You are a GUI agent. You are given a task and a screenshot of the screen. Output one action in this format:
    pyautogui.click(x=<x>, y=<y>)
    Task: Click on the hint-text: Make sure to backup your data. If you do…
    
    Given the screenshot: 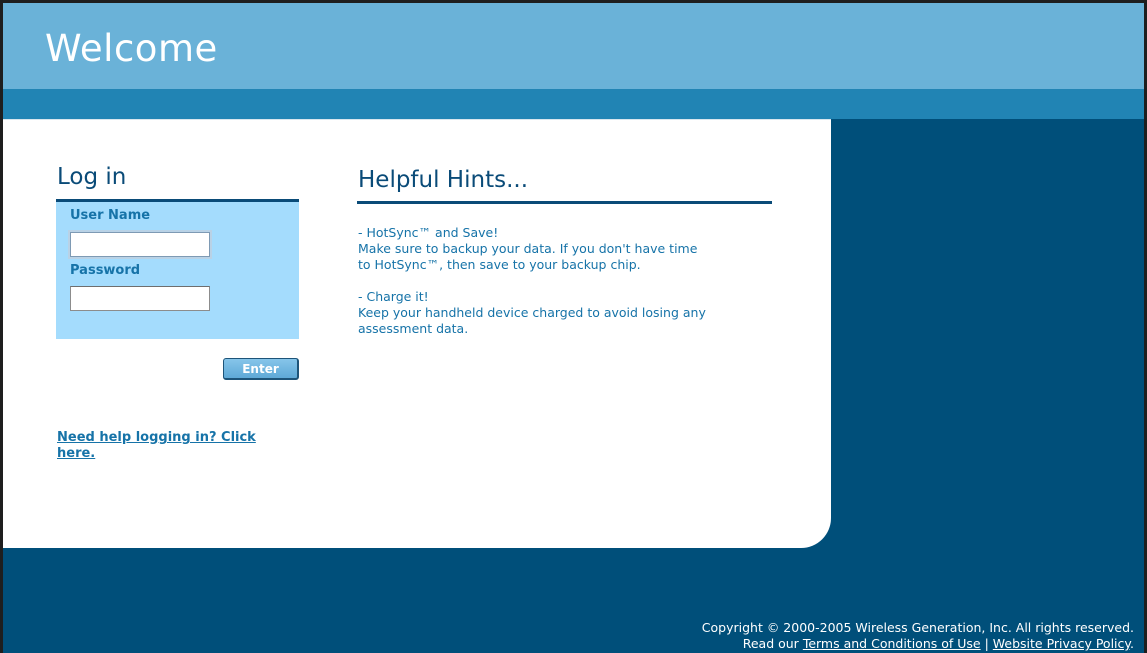 What is the action you would take?
    pyautogui.click(x=528, y=248)
    